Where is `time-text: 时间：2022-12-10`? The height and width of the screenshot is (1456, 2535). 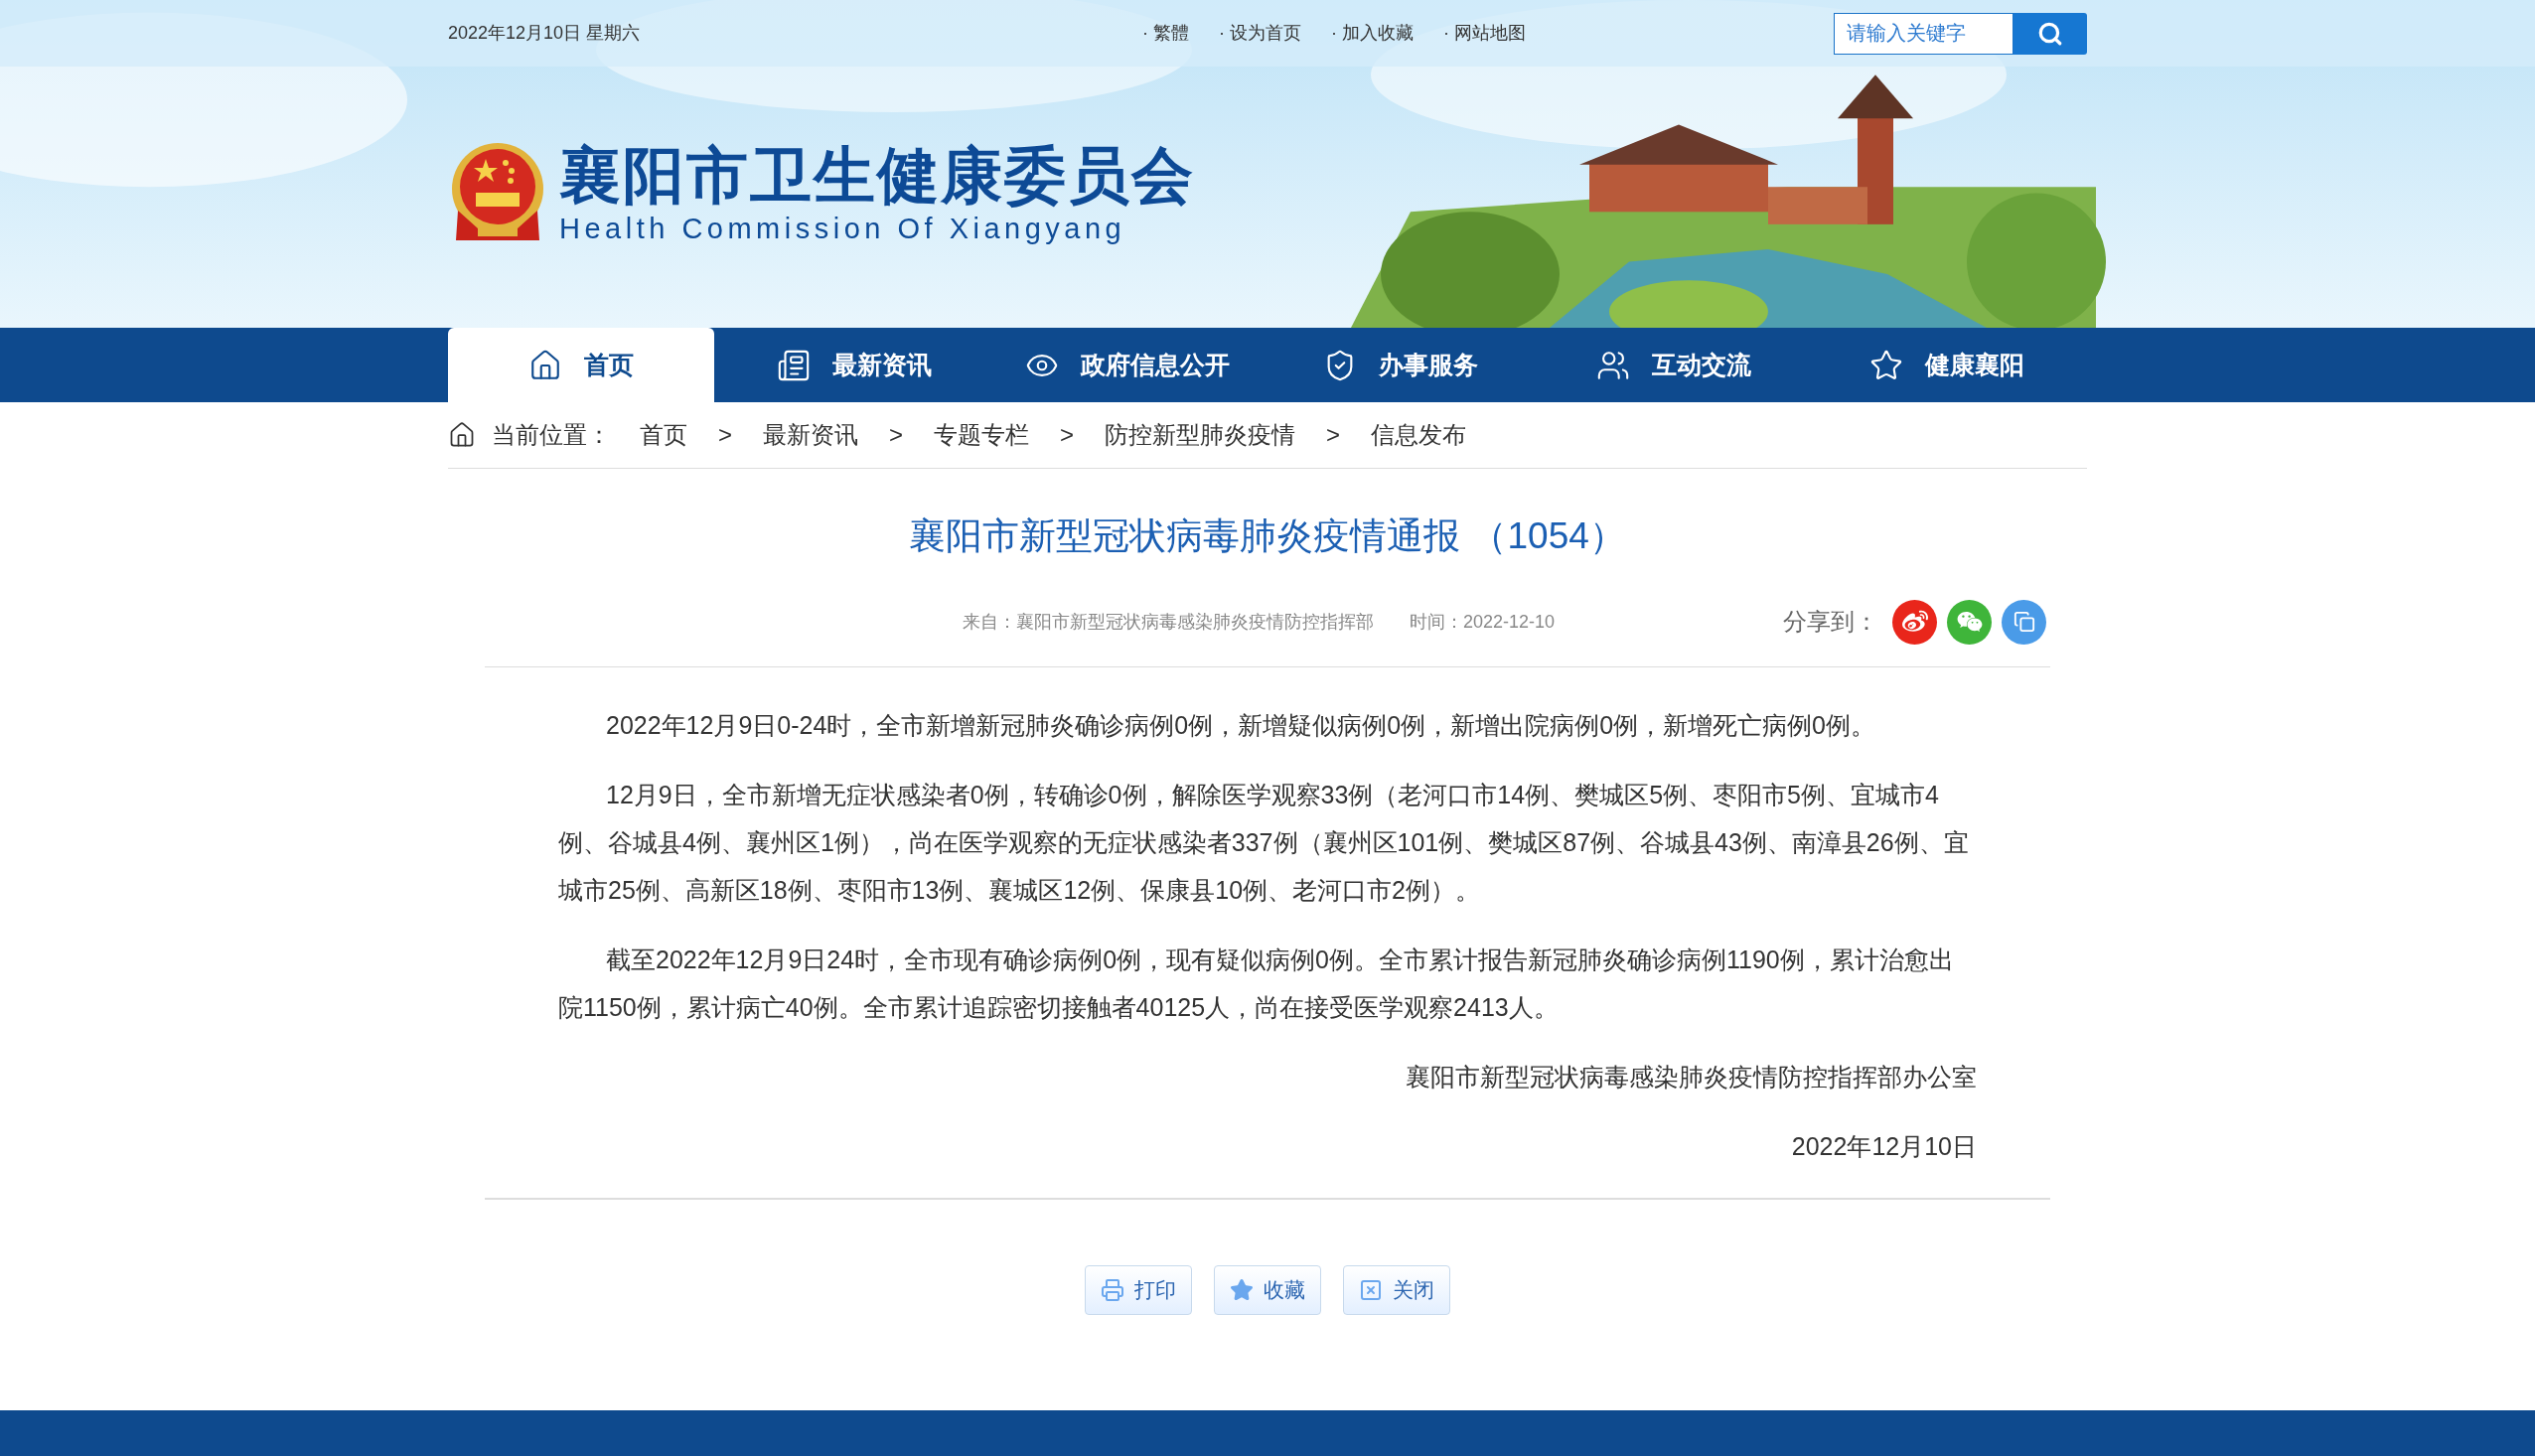
time-text: 时间：2022-12-10 is located at coordinates (1482, 622).